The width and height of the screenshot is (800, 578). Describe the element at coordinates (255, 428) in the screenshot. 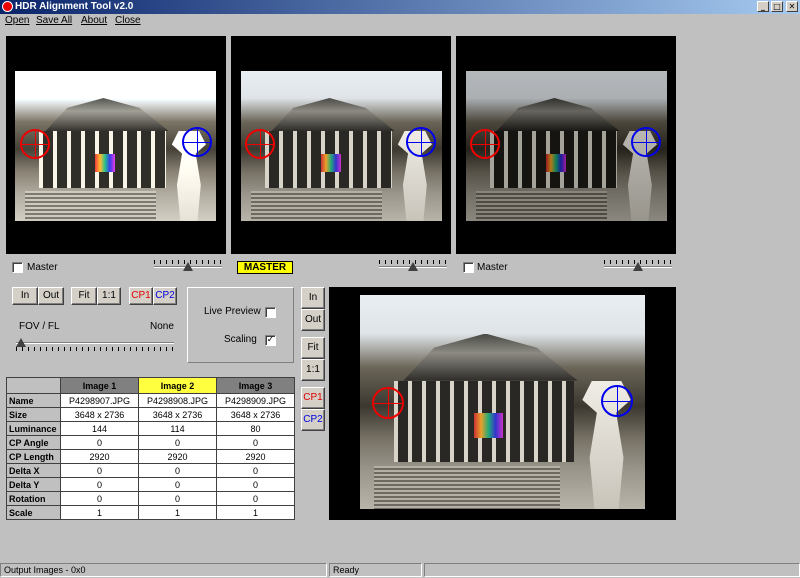

I see `table-cell: 80` at that location.